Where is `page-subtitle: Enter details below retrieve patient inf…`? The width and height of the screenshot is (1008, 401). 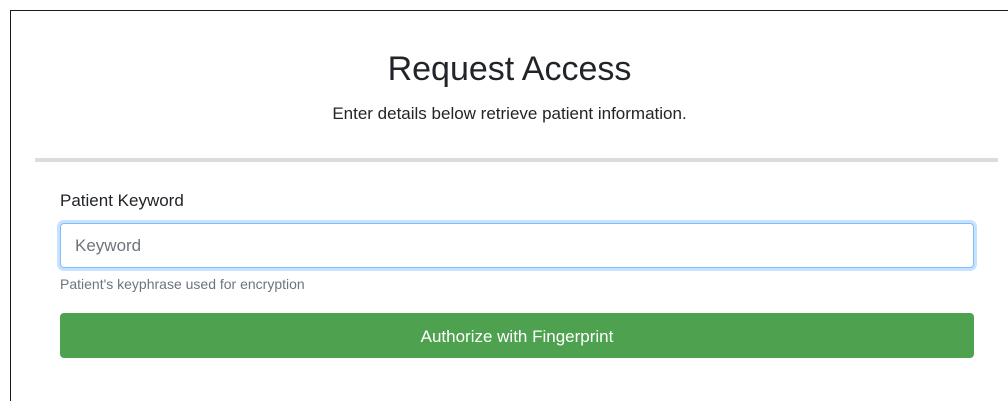 page-subtitle: Enter details below retrieve patient inf… is located at coordinates (509, 113).